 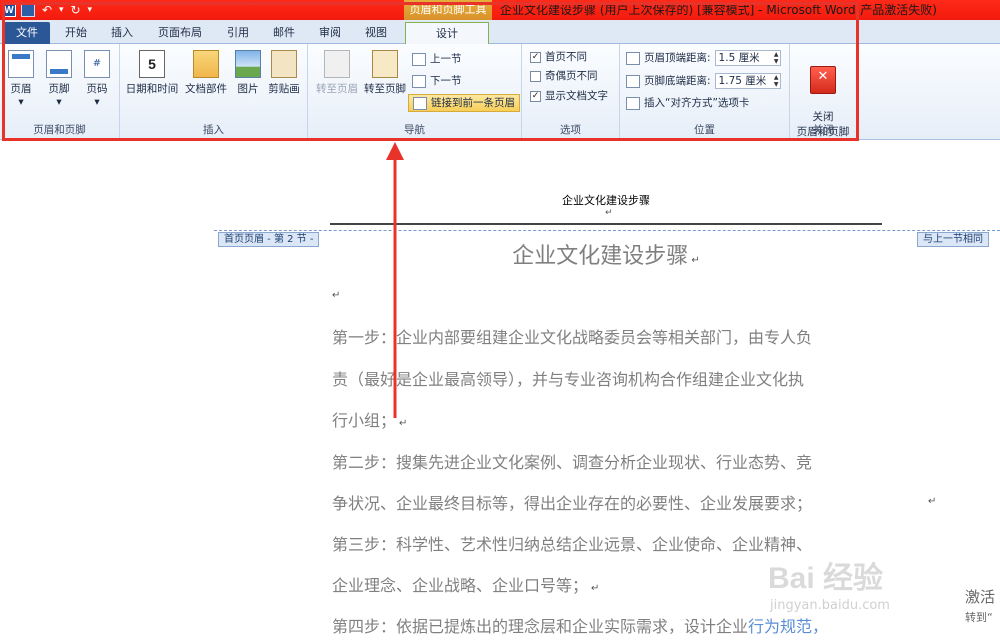 I want to click on activate-windows-text: 激活, so click(x=980, y=597).